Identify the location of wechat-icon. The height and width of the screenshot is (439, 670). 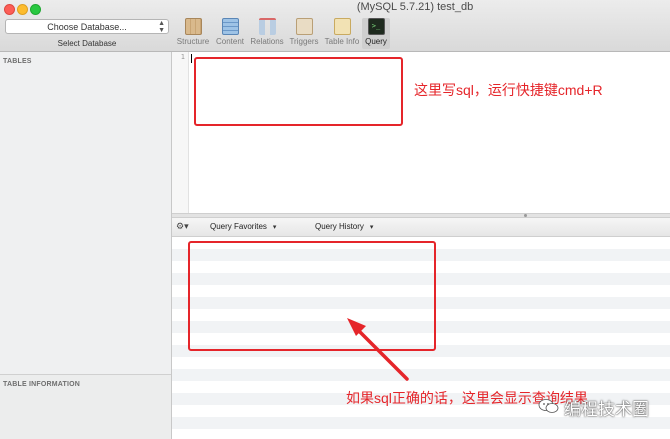
(548, 406).